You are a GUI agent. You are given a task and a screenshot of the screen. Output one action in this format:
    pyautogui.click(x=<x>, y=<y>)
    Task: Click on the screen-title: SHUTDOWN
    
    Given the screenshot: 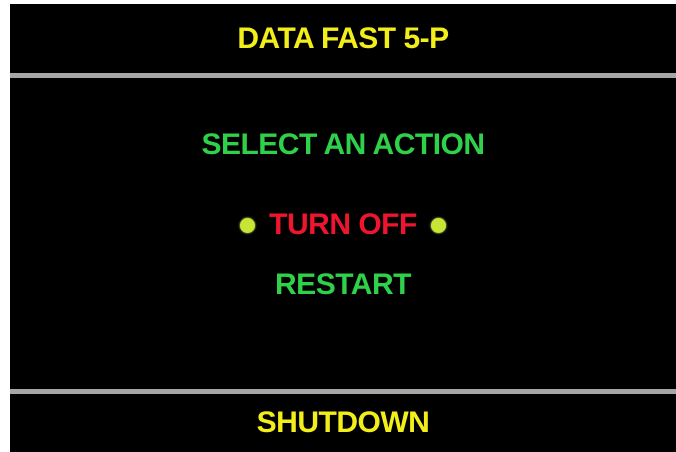 What is the action you would take?
    pyautogui.click(x=343, y=422)
    